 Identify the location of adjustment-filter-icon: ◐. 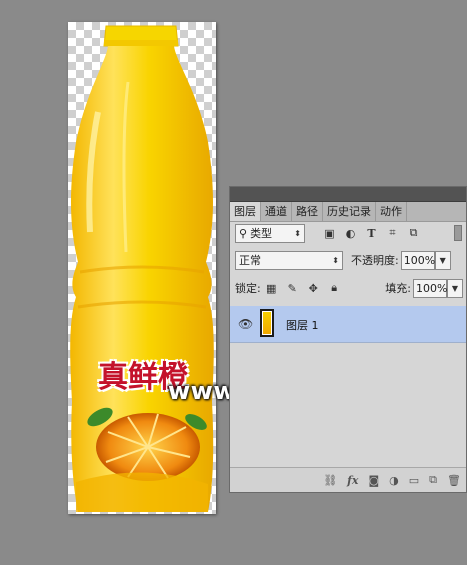
(350, 233).